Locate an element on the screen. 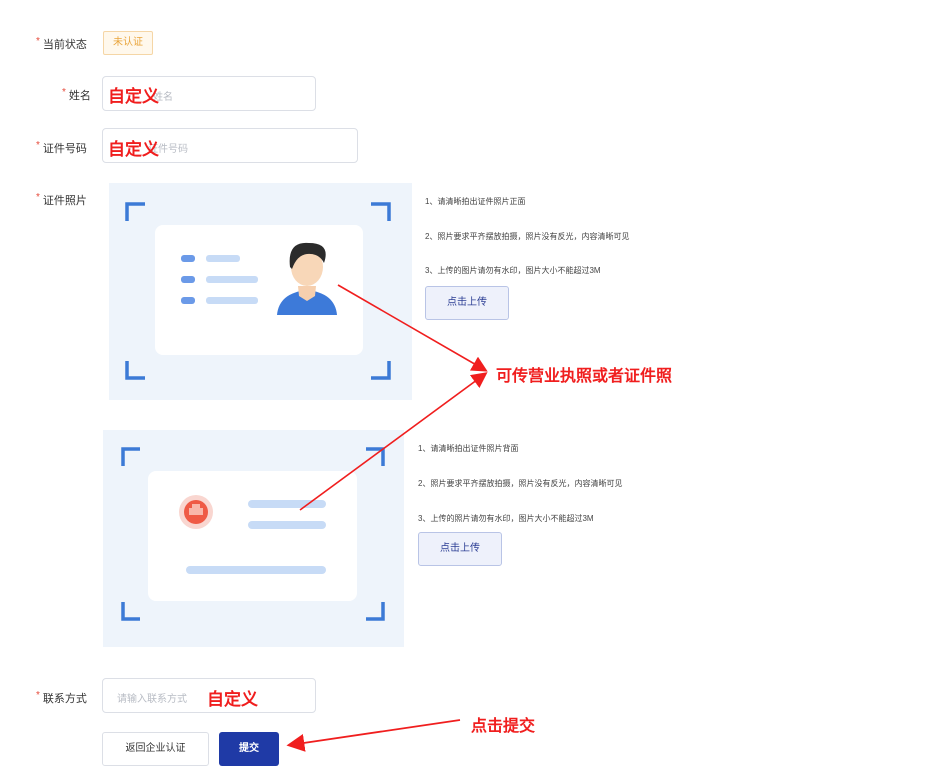 The width and height of the screenshot is (942, 771). submit-button: 提交 is located at coordinates (249, 749).